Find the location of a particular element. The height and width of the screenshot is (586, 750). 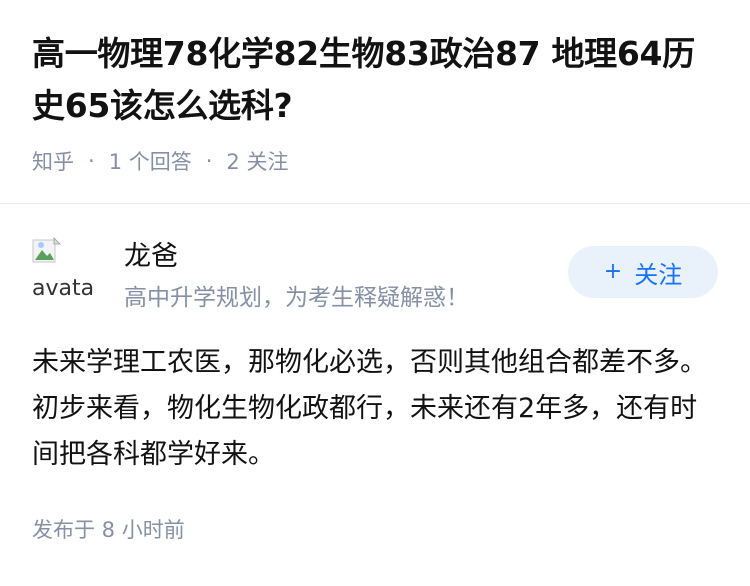

follower-count: 2 关注 is located at coordinates (257, 161).